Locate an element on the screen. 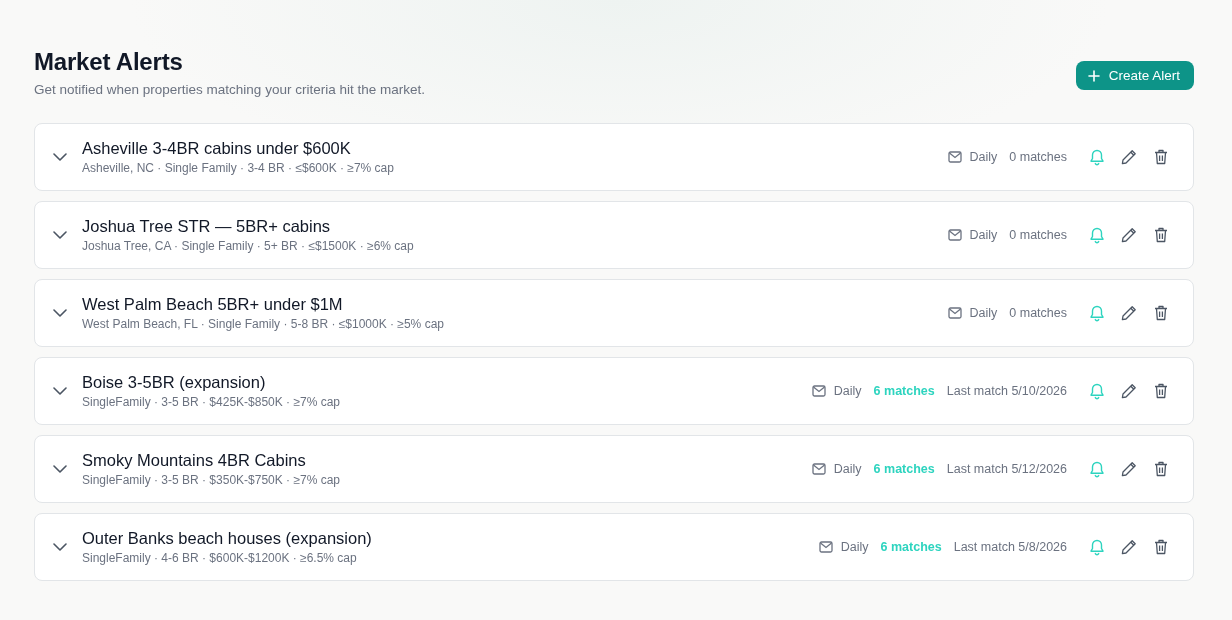 The height and width of the screenshot is (620, 1232). alert-name: Asheville 3-4BR cabins under $600K is located at coordinates (217, 148).